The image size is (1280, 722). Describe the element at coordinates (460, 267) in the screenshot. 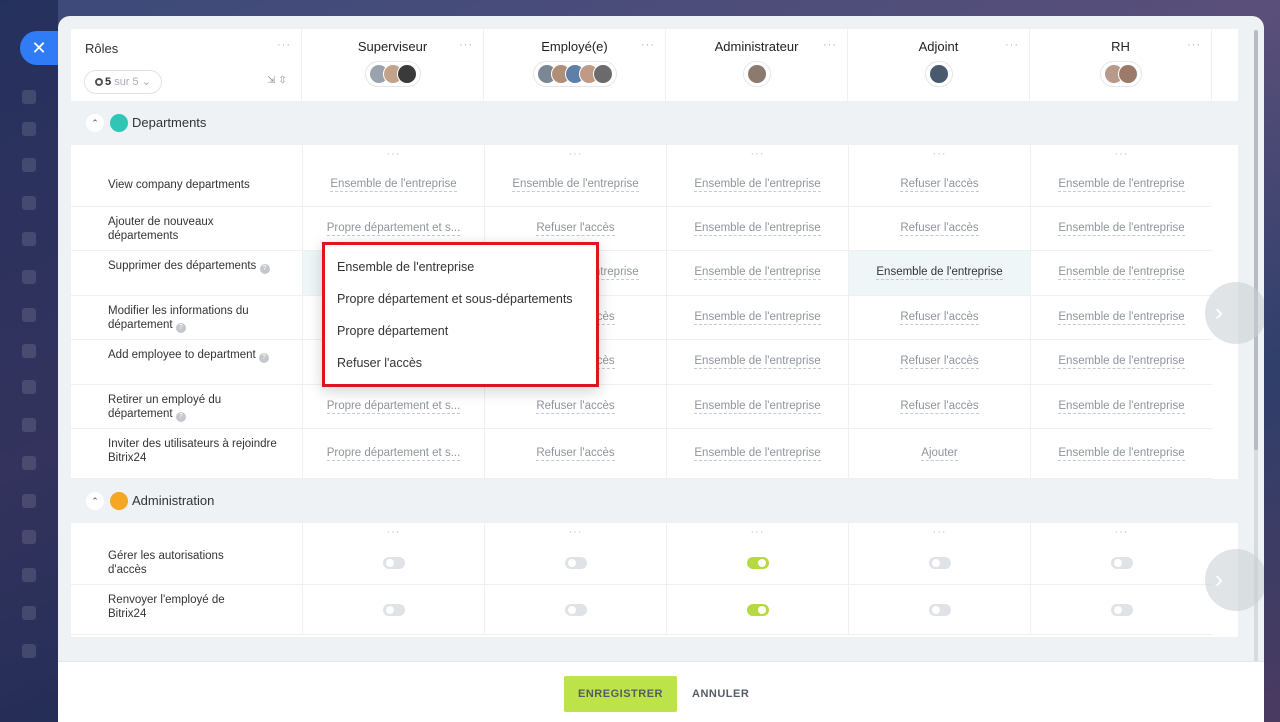

I see `dropdown-option: Ensemble de l'entreprise` at that location.